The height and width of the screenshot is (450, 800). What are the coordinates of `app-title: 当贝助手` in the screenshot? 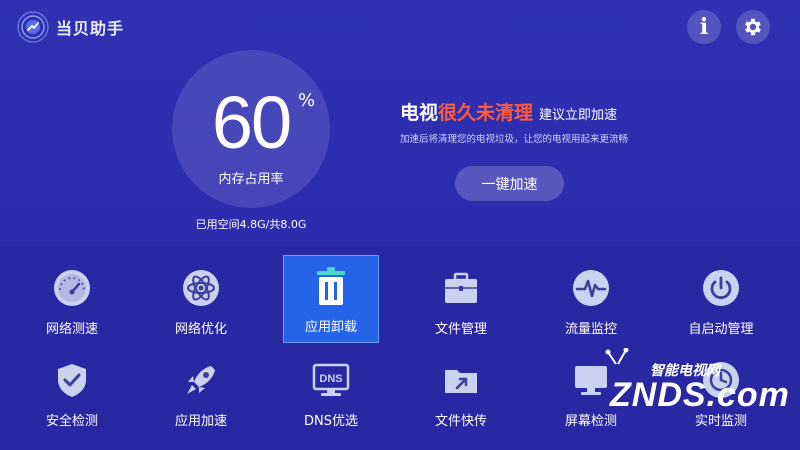 It's located at (90, 28).